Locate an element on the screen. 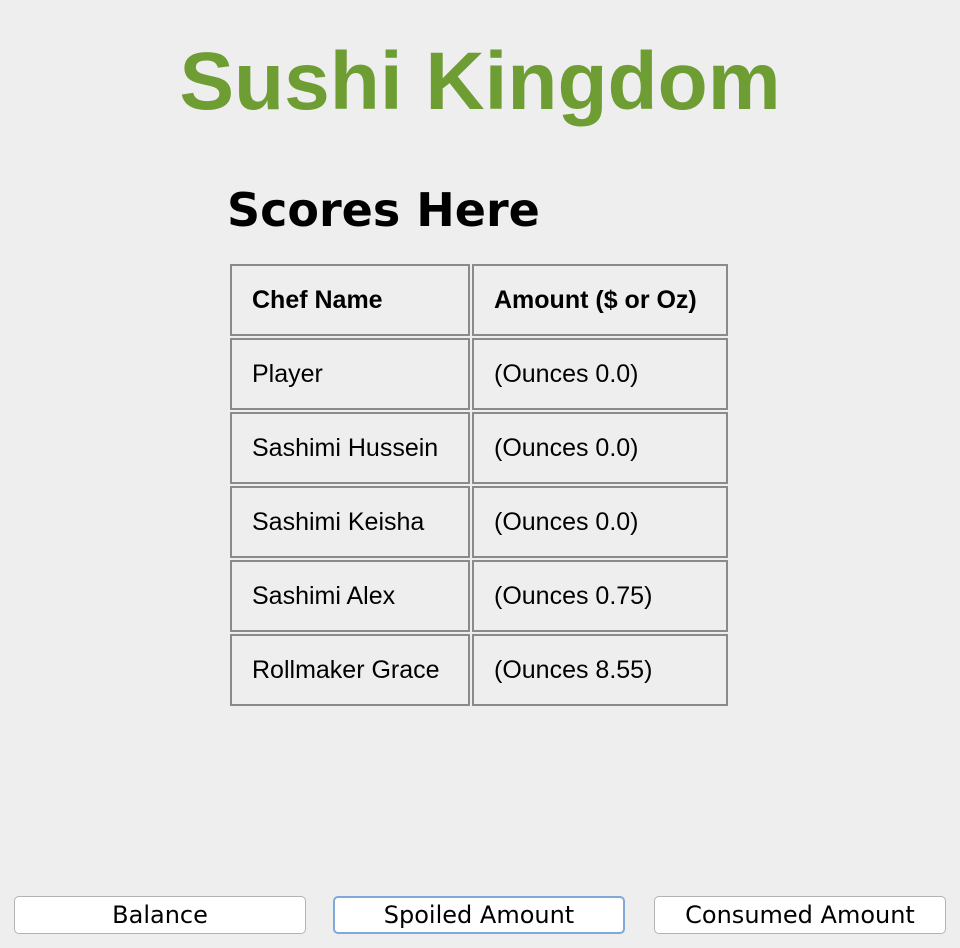  column-header-chef-name: Chef Name is located at coordinates (350, 300).